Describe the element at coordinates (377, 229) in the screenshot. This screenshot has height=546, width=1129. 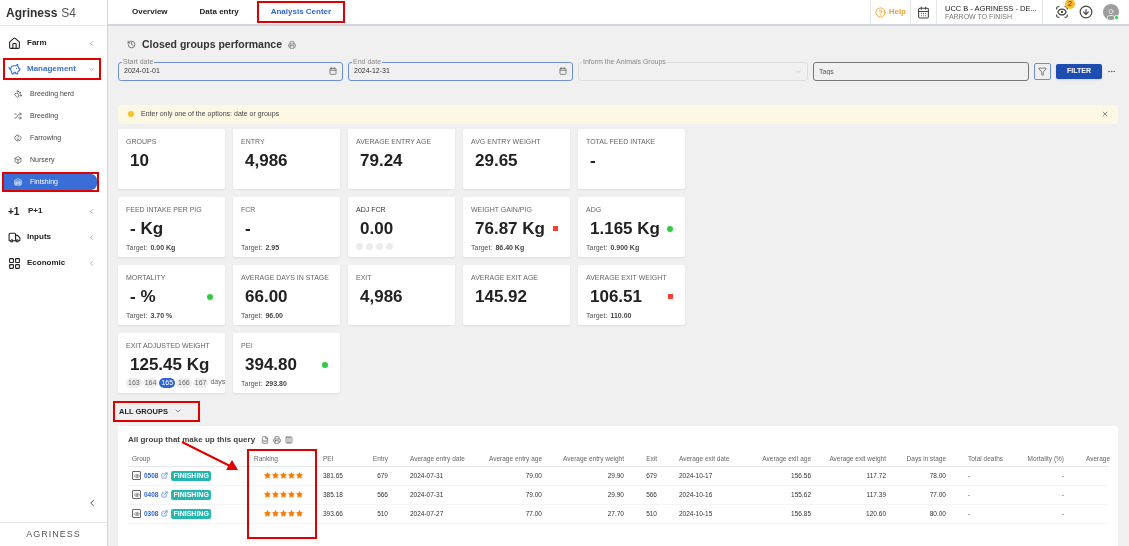
I see `kpi-value: 0.00` at that location.